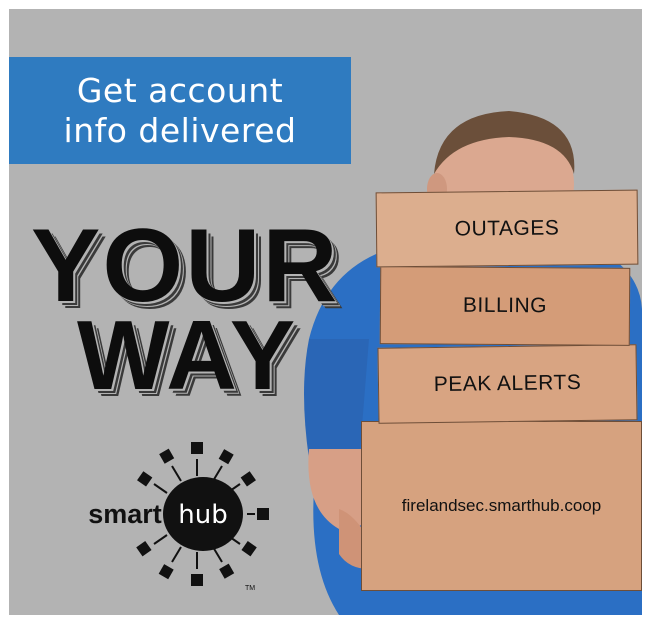  What do you see at coordinates (125, 514) in the screenshot?
I see `logo-word-smart: smart` at bounding box center [125, 514].